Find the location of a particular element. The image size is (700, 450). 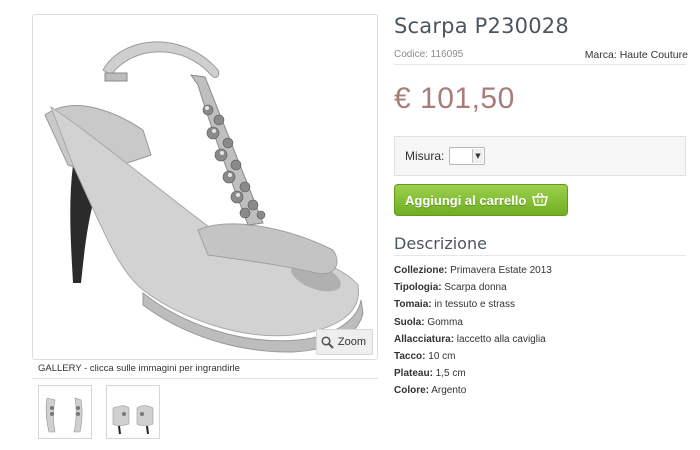

attribute-row: Allacciatura: laccetto alla caviglia is located at coordinates (473, 339).